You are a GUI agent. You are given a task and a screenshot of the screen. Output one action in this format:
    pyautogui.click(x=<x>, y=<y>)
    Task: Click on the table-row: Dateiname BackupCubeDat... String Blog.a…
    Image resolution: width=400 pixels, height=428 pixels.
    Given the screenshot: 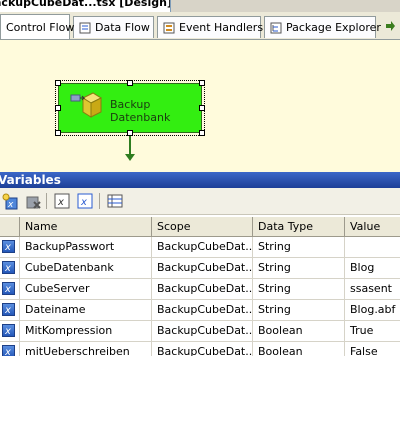 What is the action you would take?
    pyautogui.click(x=200, y=310)
    